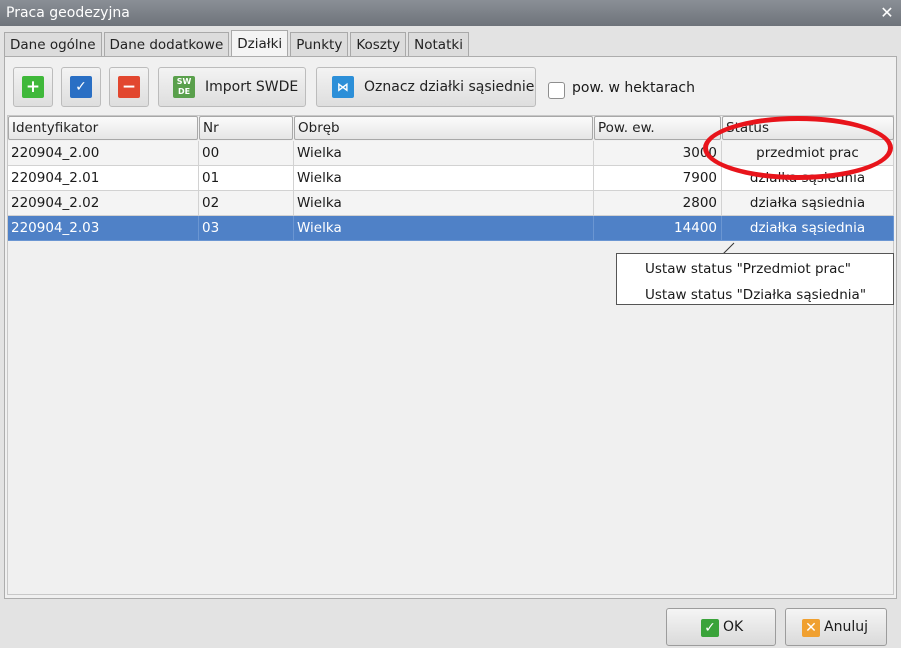  I want to click on window-title: Praca geodezyjna, so click(68, 13).